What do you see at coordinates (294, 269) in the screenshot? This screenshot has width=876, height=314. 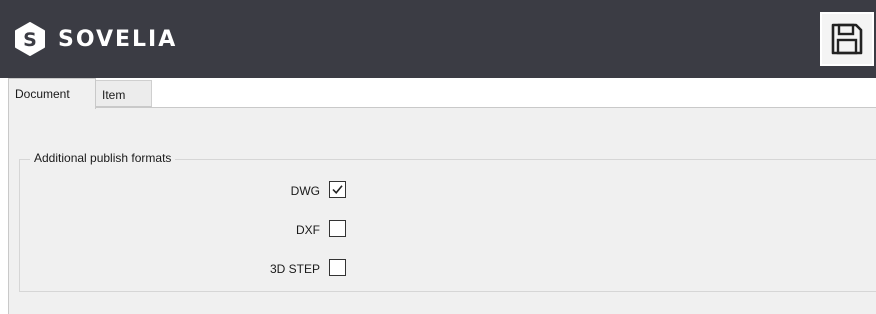 I see `3d-step-label: 3D STEP` at bounding box center [294, 269].